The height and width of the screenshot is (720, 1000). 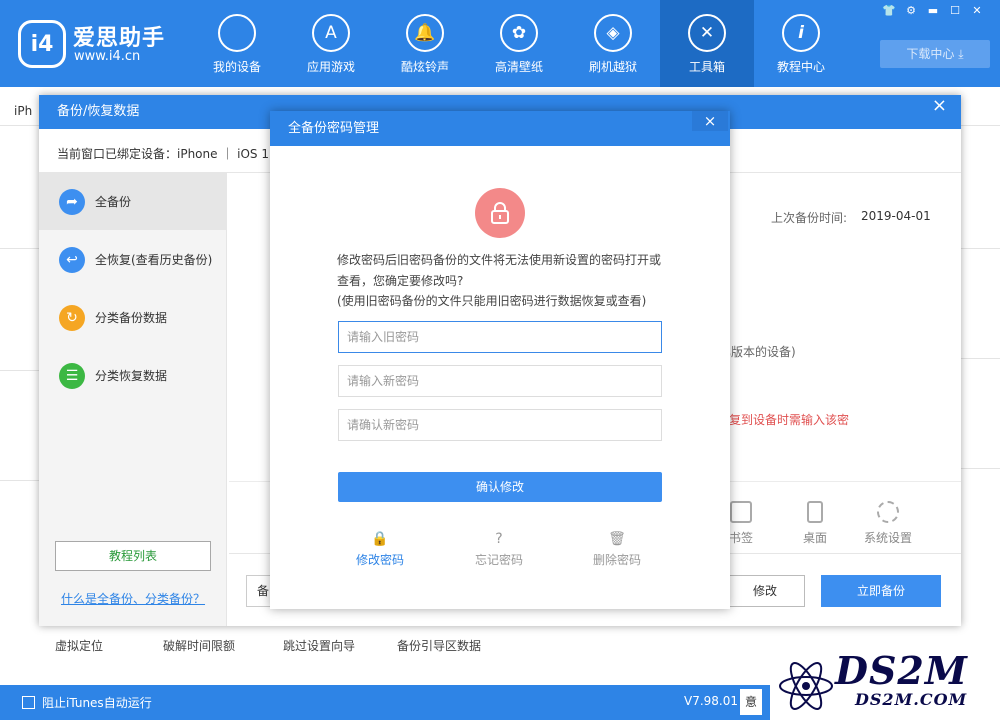 I want to click on download-center-label: 下载中心, so click(x=930, y=54).